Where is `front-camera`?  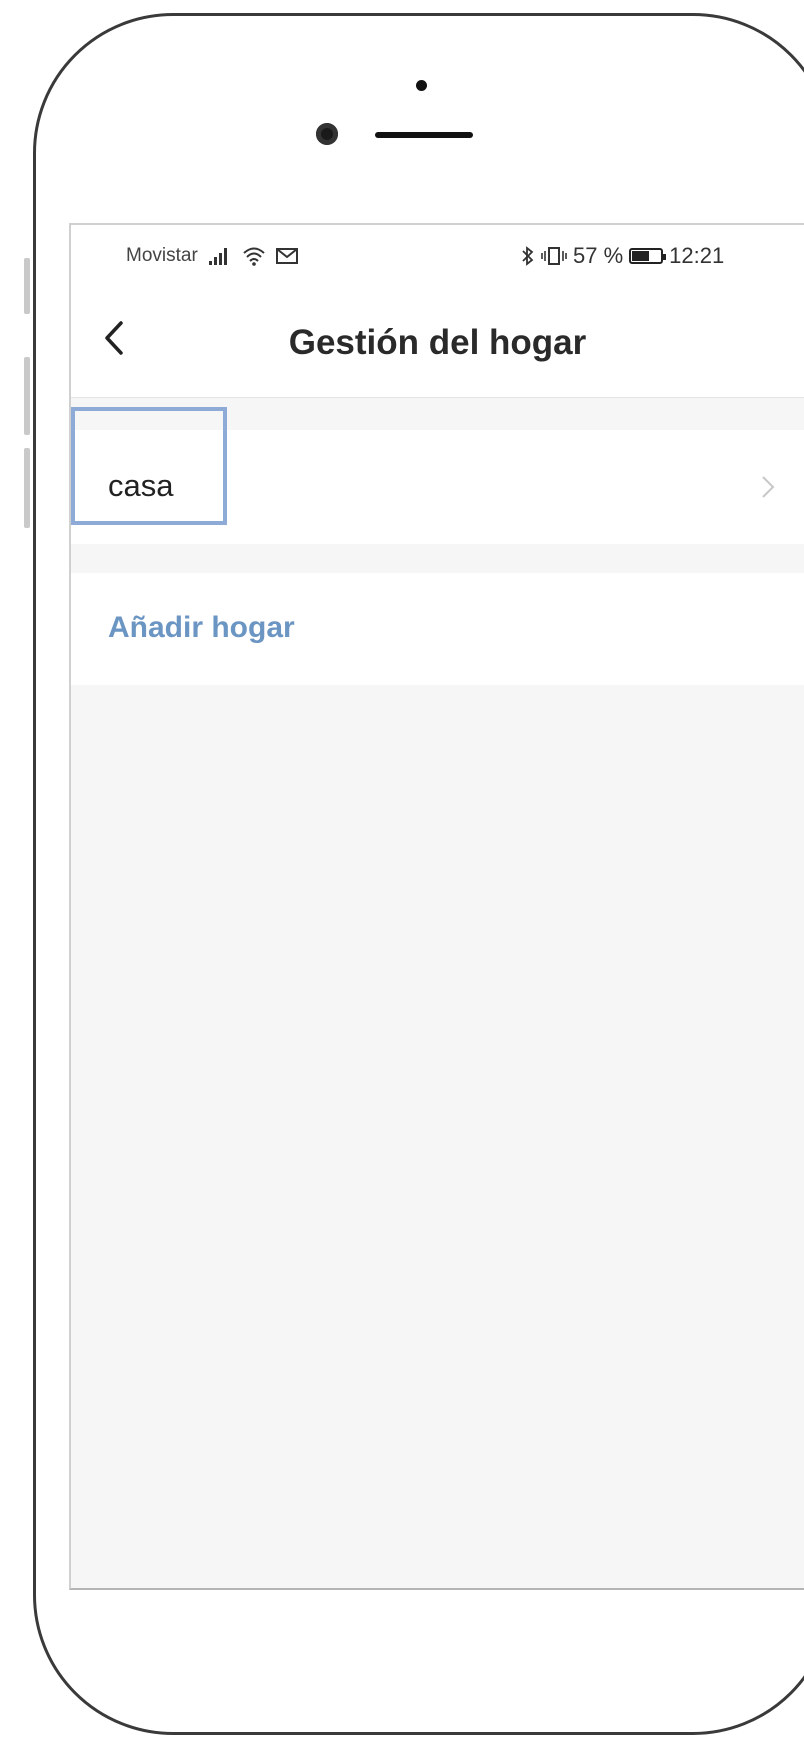
front-camera is located at coordinates (327, 134).